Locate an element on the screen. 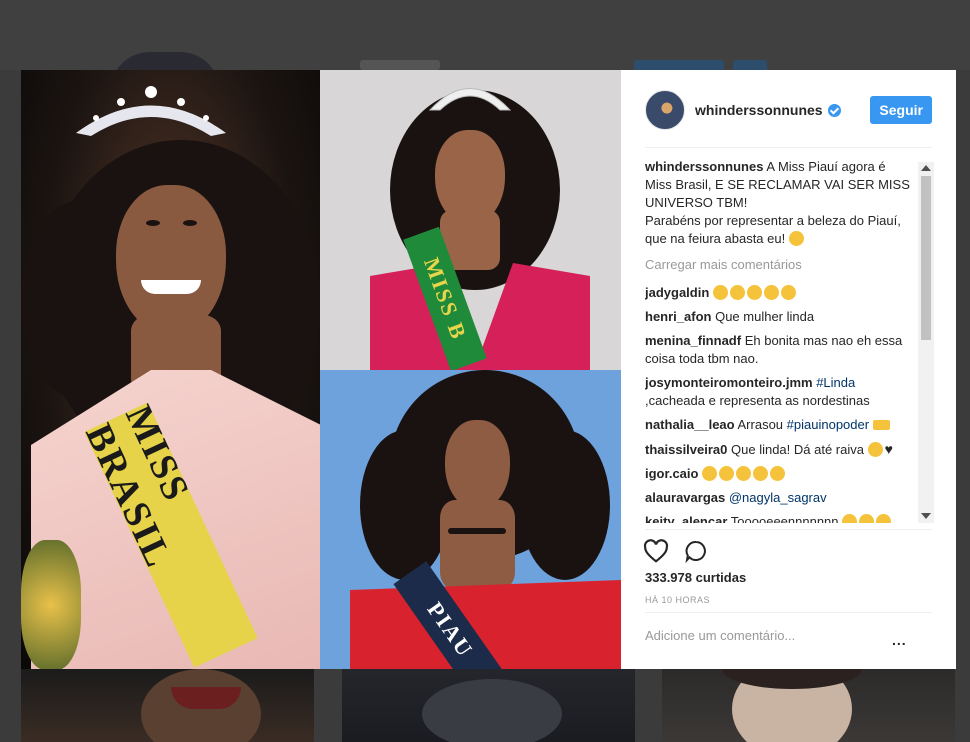 The image size is (970, 742). comment-row: alauravargas @nagyla_sagrav is located at coordinates (779, 498).